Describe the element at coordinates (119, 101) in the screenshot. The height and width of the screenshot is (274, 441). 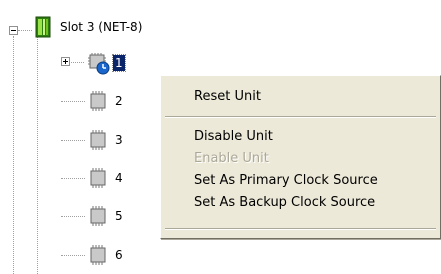
I see `unit-label: 2` at that location.